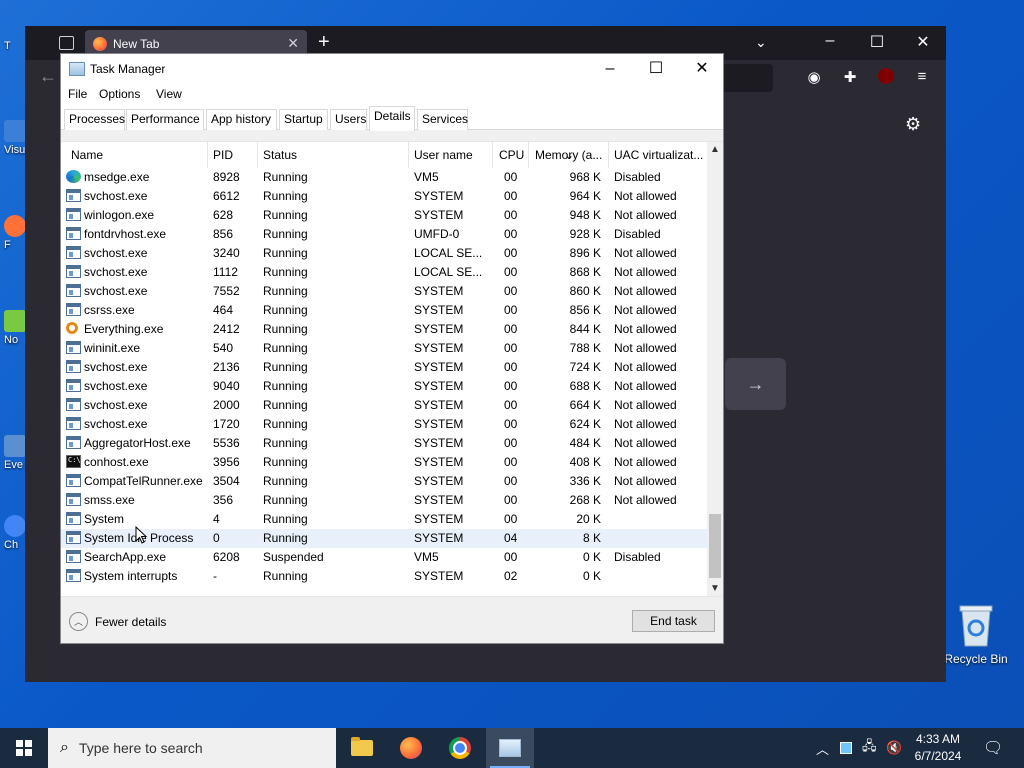  Describe the element at coordinates (48, 76) in the screenshot. I see `back-arrow-icon: ←` at that location.